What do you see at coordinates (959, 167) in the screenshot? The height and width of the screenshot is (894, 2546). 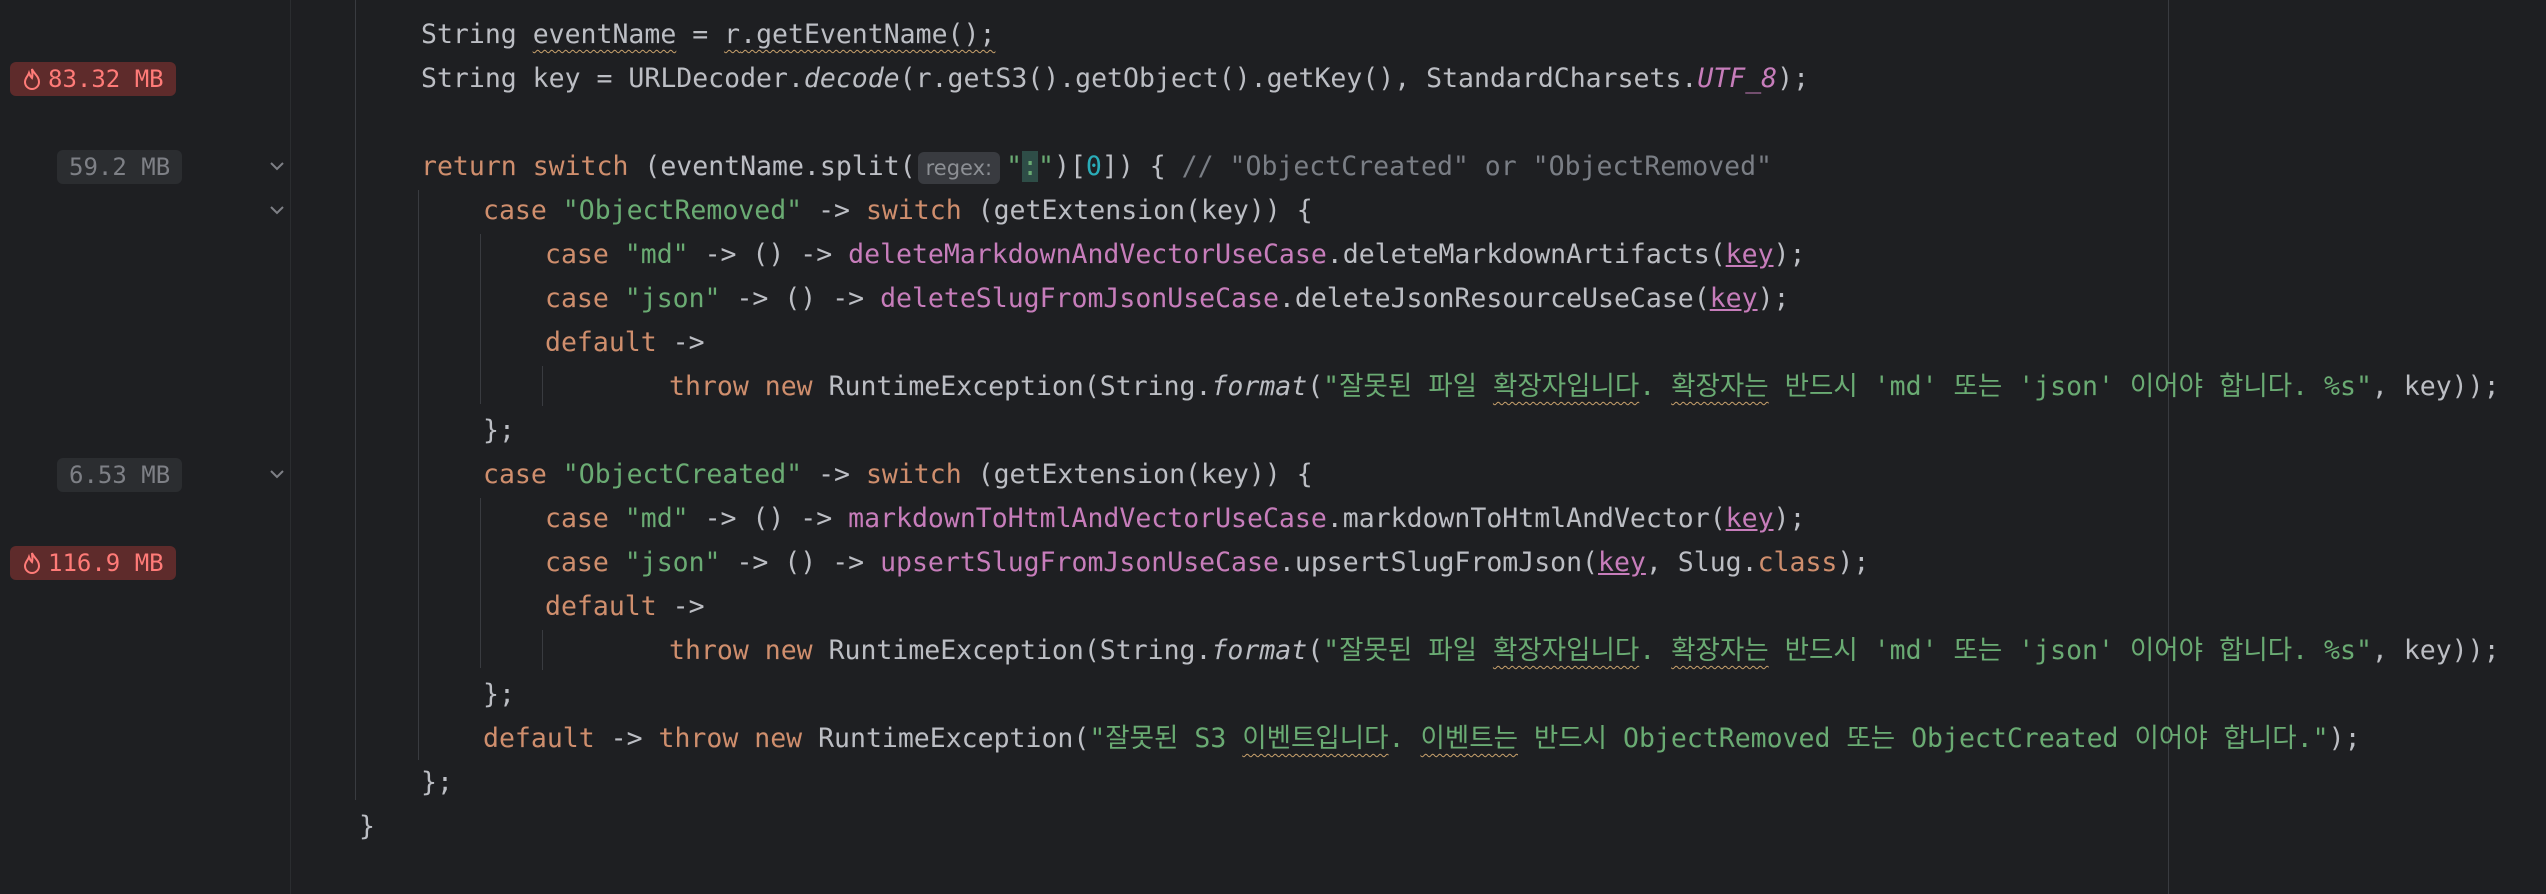 I see `parameter-hint: regex:` at bounding box center [959, 167].